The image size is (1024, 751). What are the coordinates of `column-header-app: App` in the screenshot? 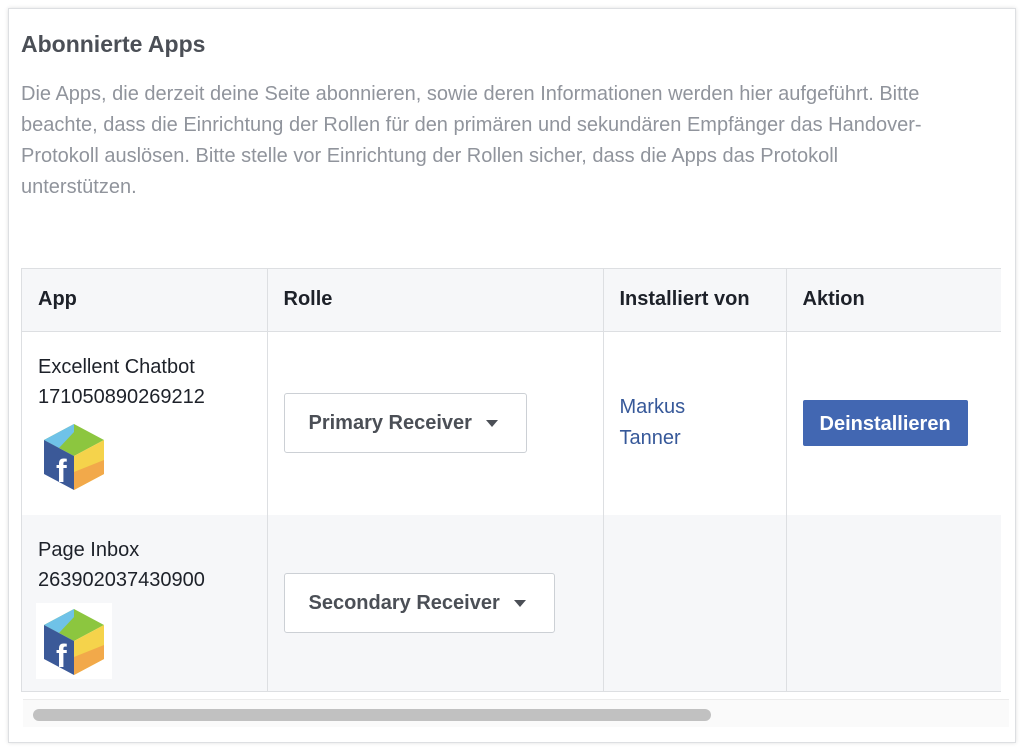 It's located at (145, 300).